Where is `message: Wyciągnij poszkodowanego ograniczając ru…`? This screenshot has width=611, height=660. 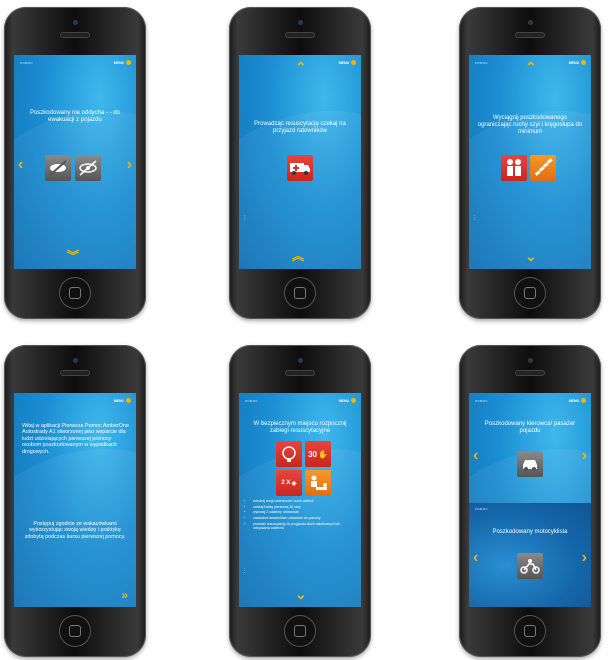
message: Wyciągnij poszkodowanego ograniczając ru… is located at coordinates (530, 125).